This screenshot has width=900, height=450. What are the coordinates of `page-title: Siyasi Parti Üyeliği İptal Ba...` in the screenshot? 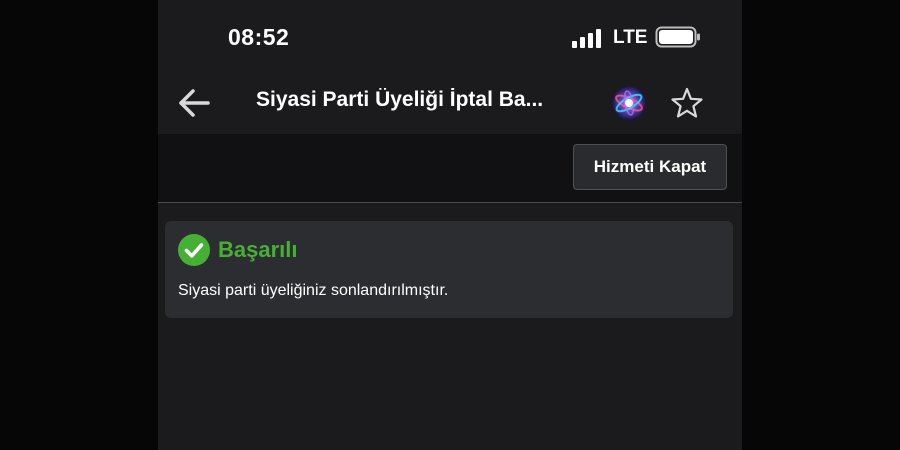 It's located at (400, 99).